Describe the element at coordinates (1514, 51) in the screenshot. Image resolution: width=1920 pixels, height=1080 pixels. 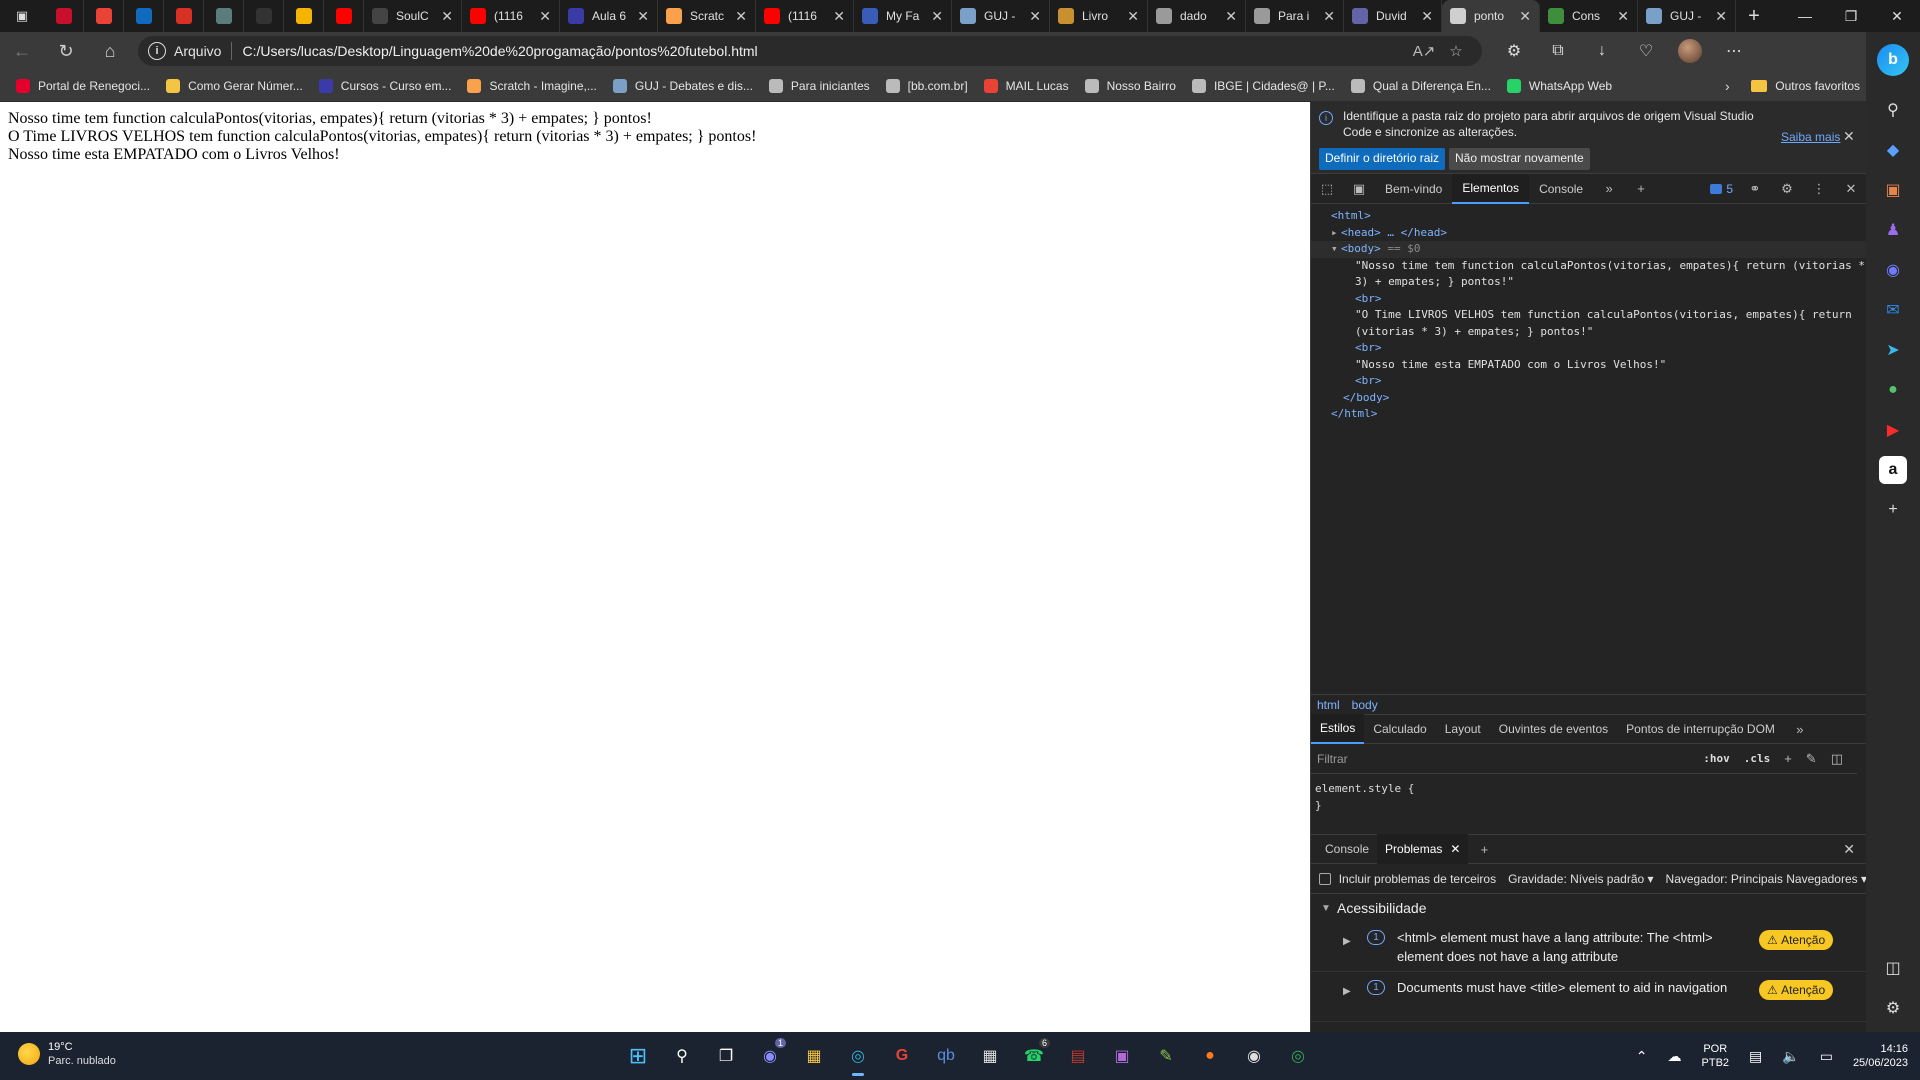
I see `extensions-icon: ⚙` at that location.